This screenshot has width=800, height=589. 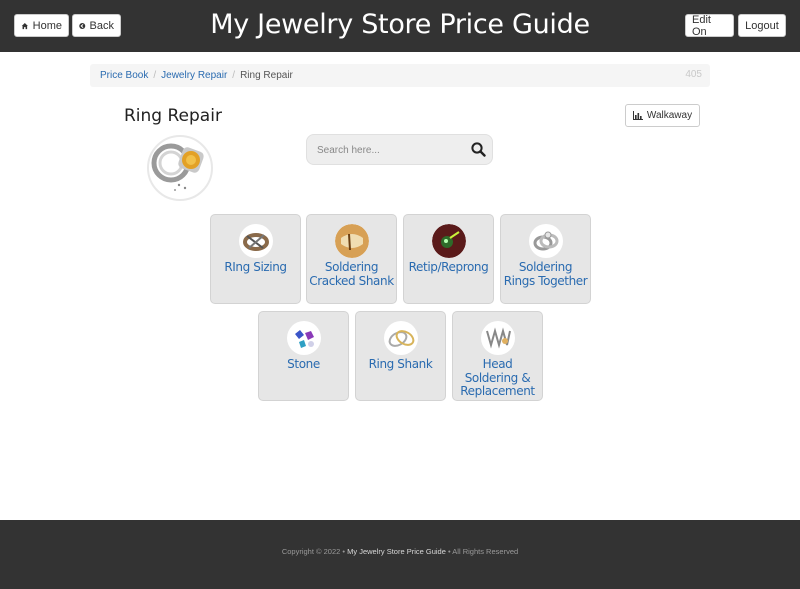 I want to click on walkaway-label: Walkaway, so click(x=669, y=115).